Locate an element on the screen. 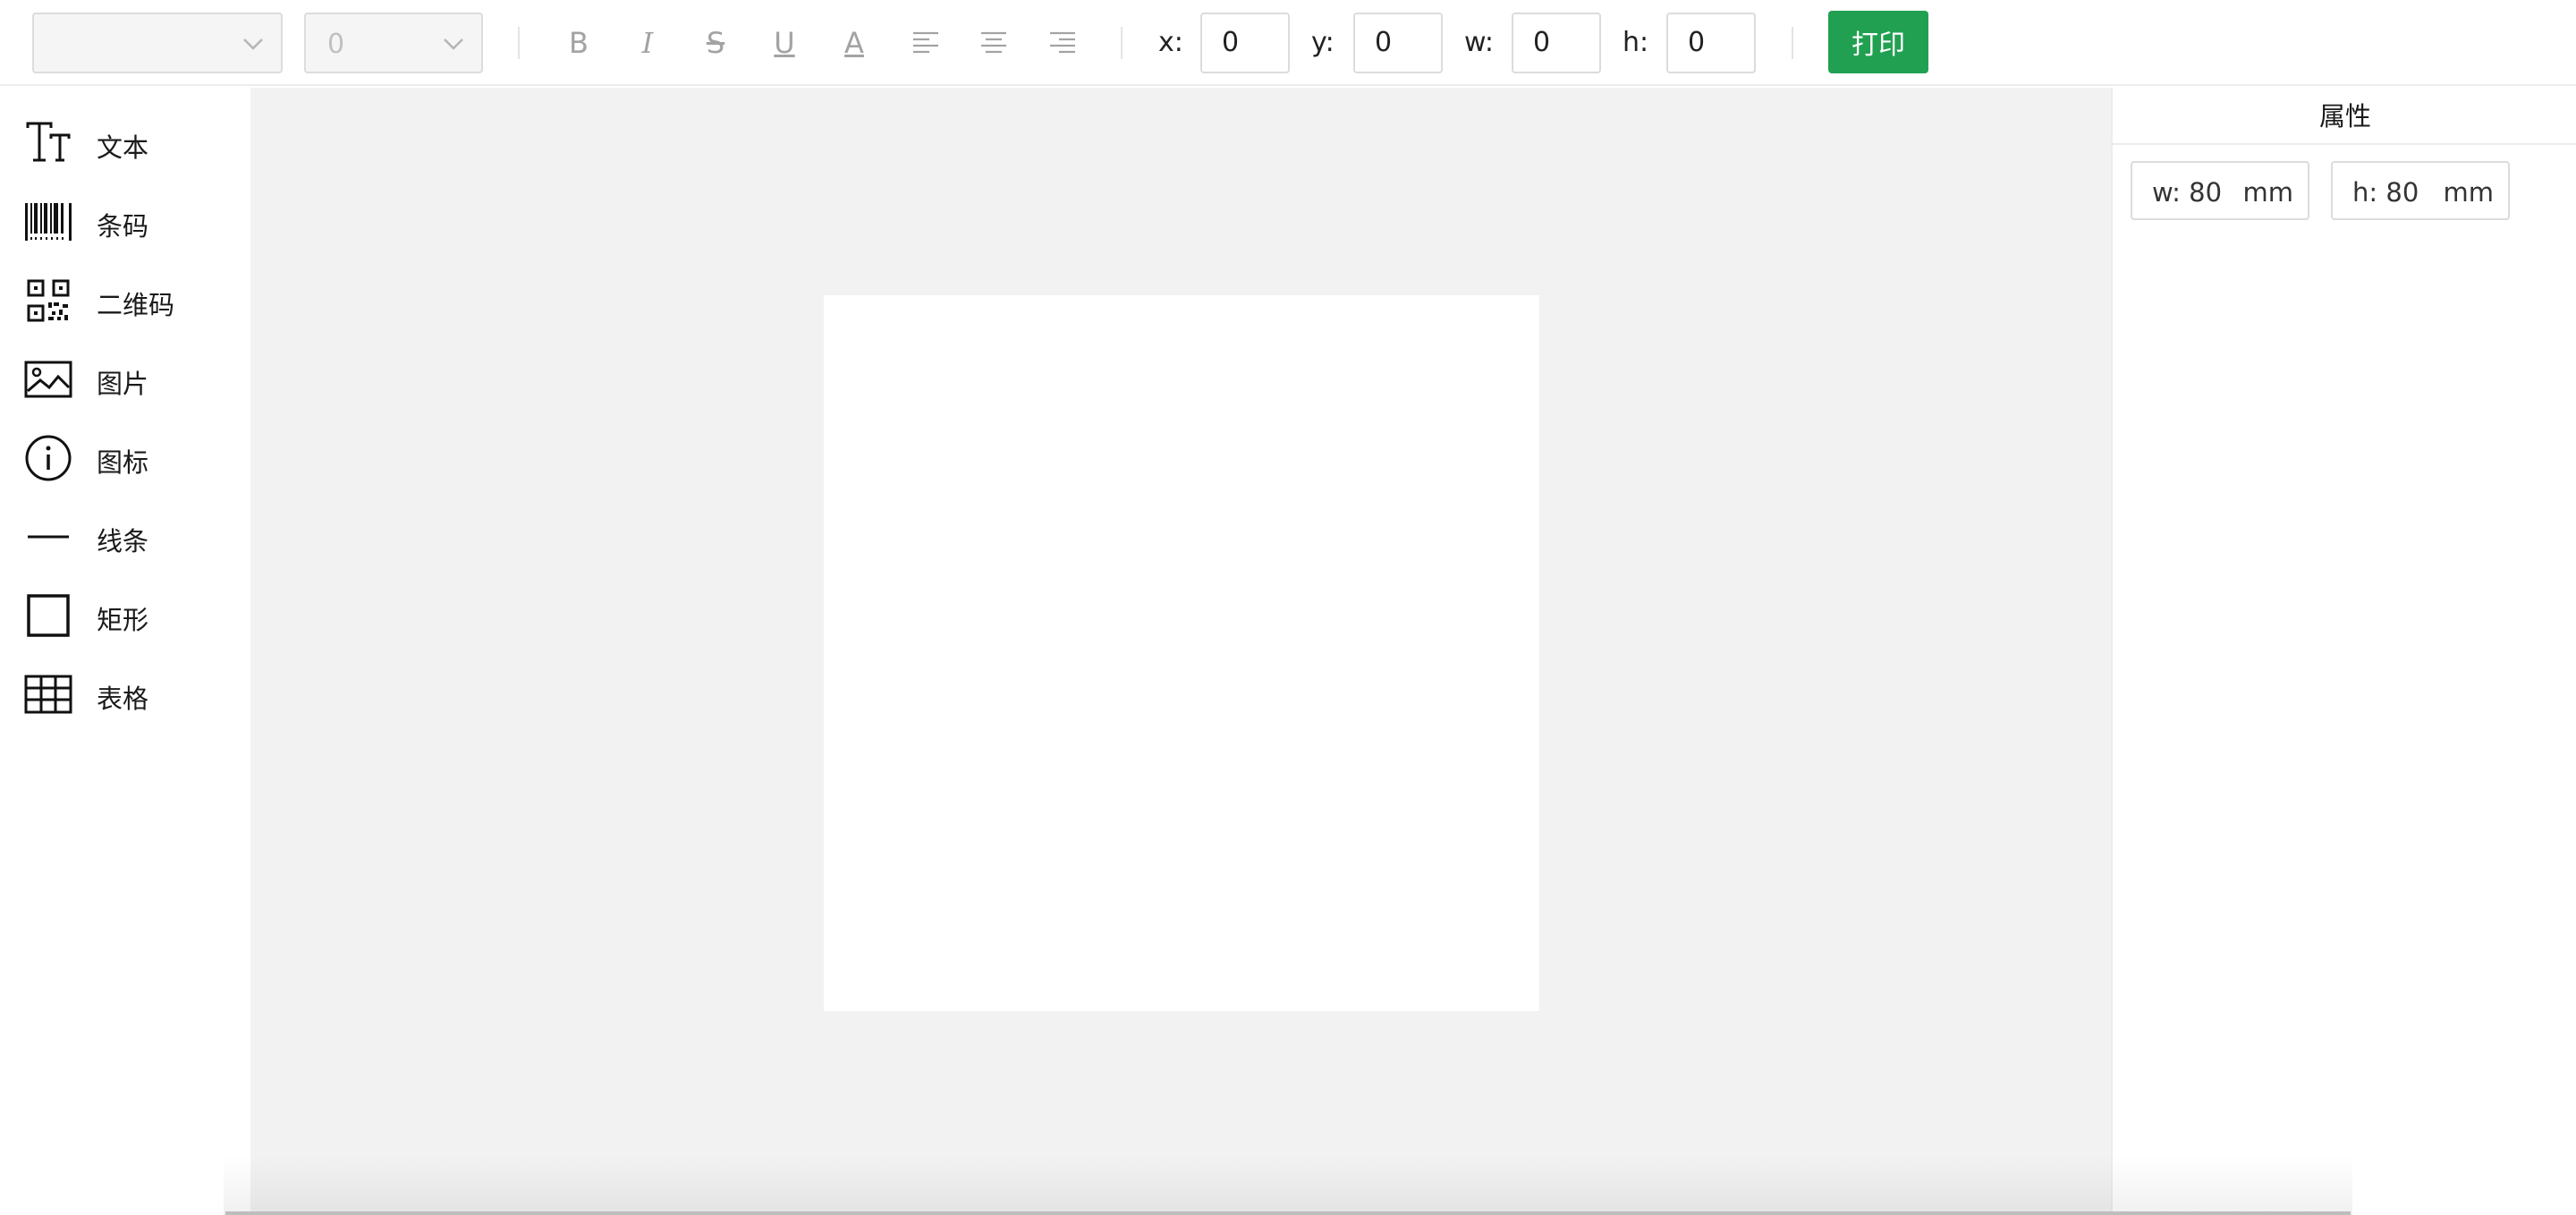 The height and width of the screenshot is (1215, 2576). w-input: 0 is located at coordinates (1556, 43).